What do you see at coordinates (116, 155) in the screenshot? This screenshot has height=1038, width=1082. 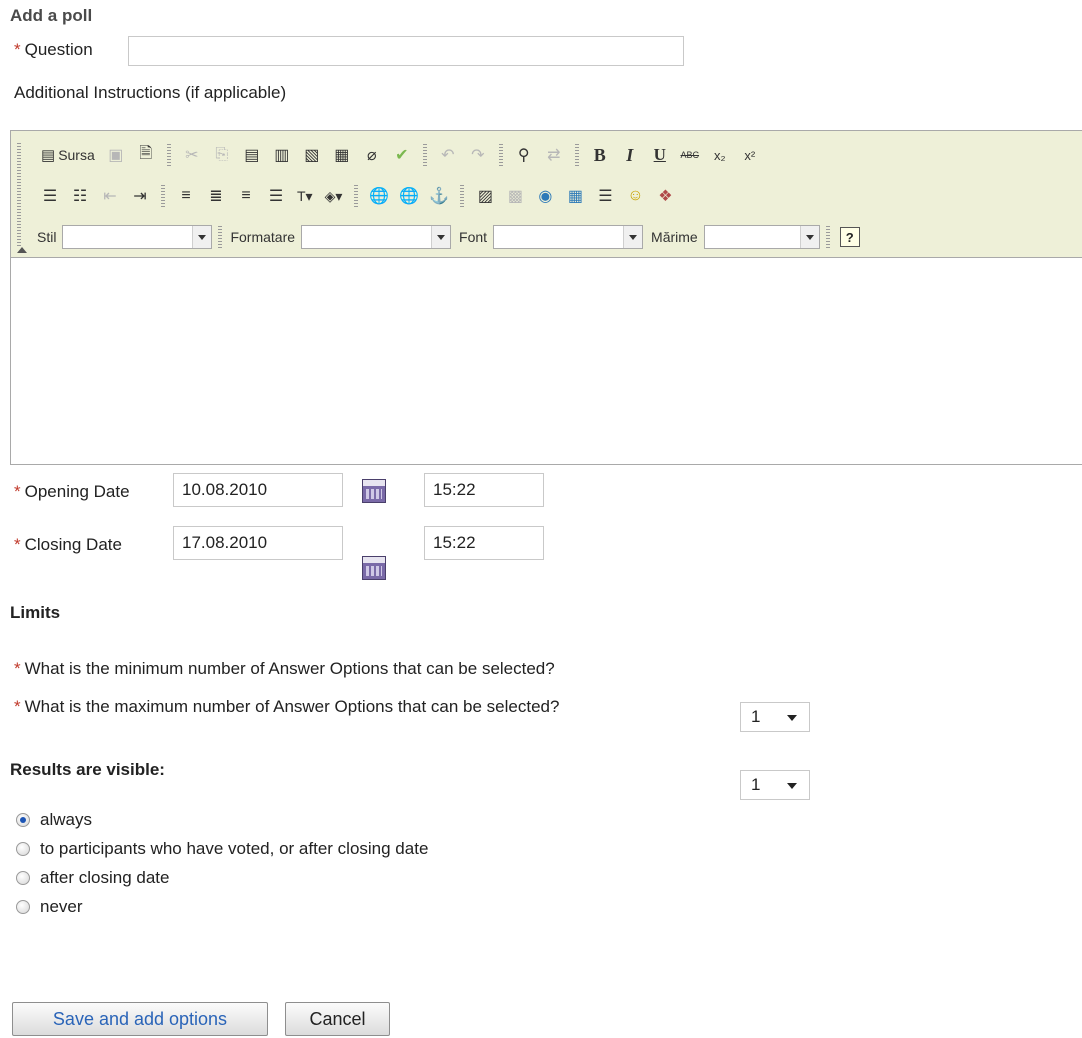 I see `paste-icon: ▣` at bounding box center [116, 155].